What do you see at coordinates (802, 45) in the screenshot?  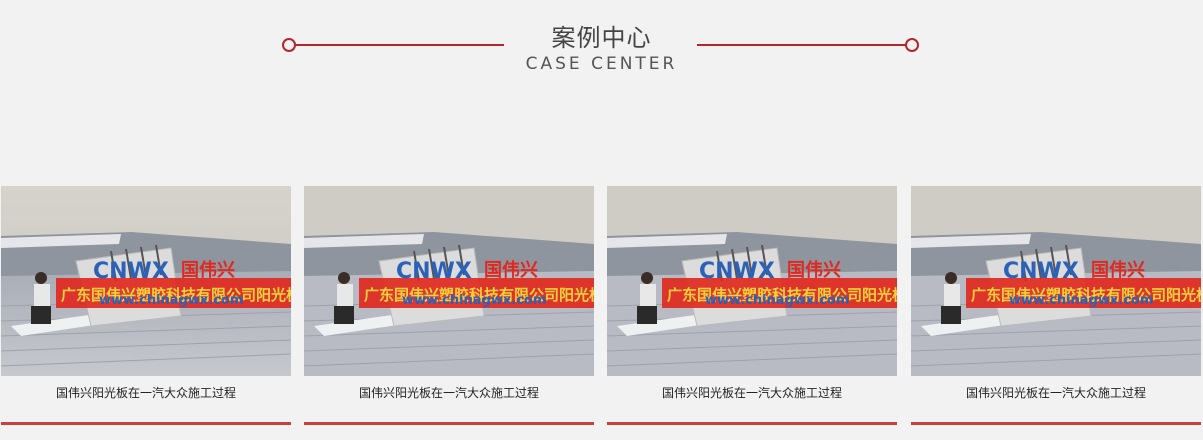 I see `right-line-decoration` at bounding box center [802, 45].